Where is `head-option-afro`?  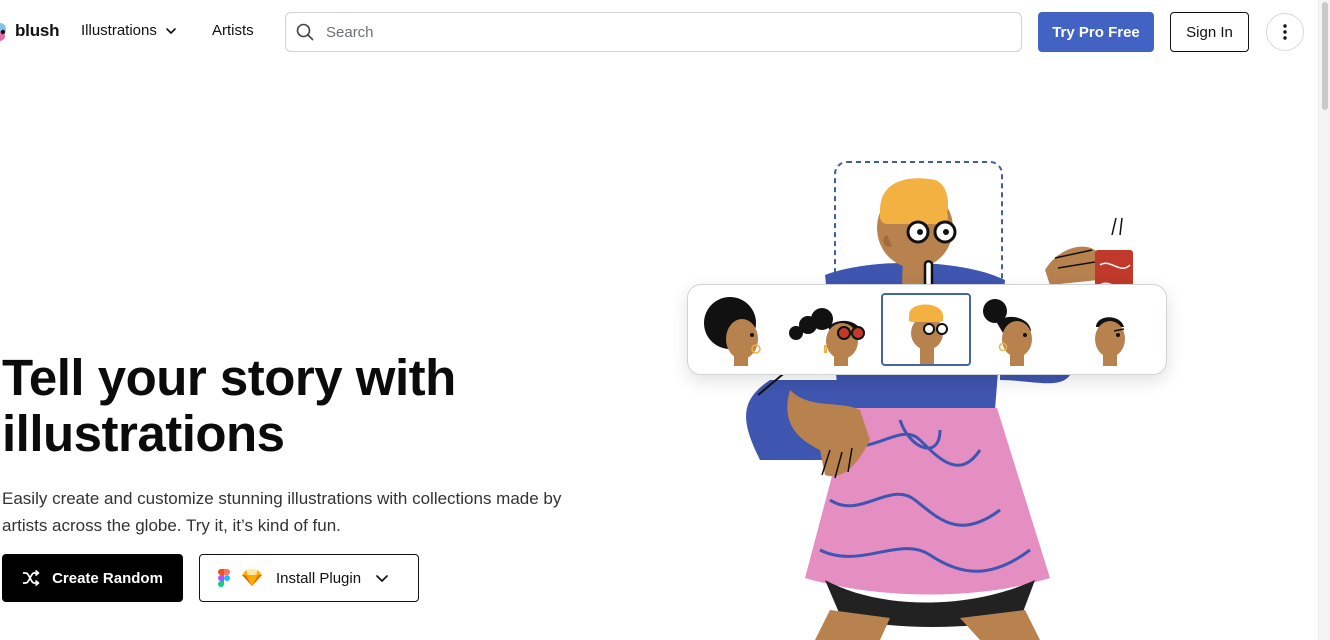 head-option-afro is located at coordinates (743, 329).